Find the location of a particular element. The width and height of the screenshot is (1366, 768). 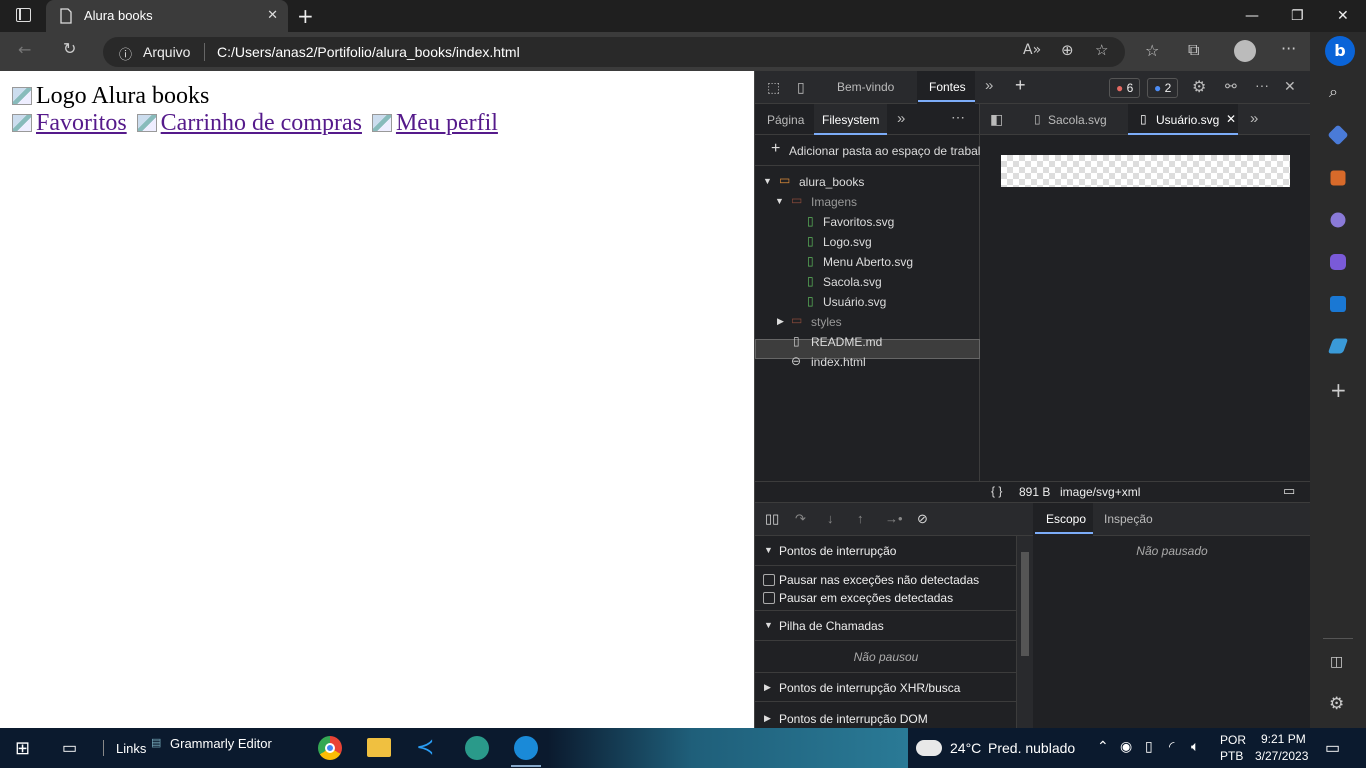

vscode-icon: ≺ is located at coordinates (425, 747).